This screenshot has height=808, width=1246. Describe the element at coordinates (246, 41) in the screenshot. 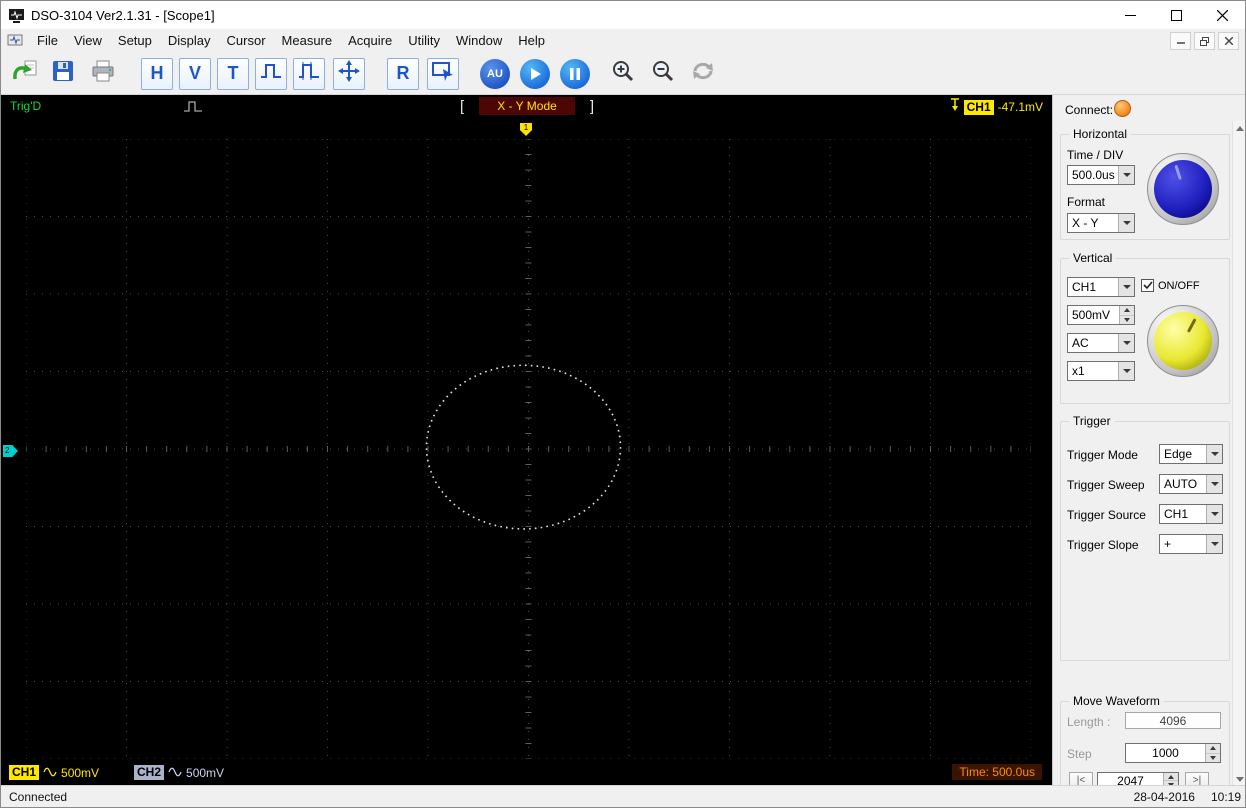

I see `menu-item-cursor: Cursor` at that location.